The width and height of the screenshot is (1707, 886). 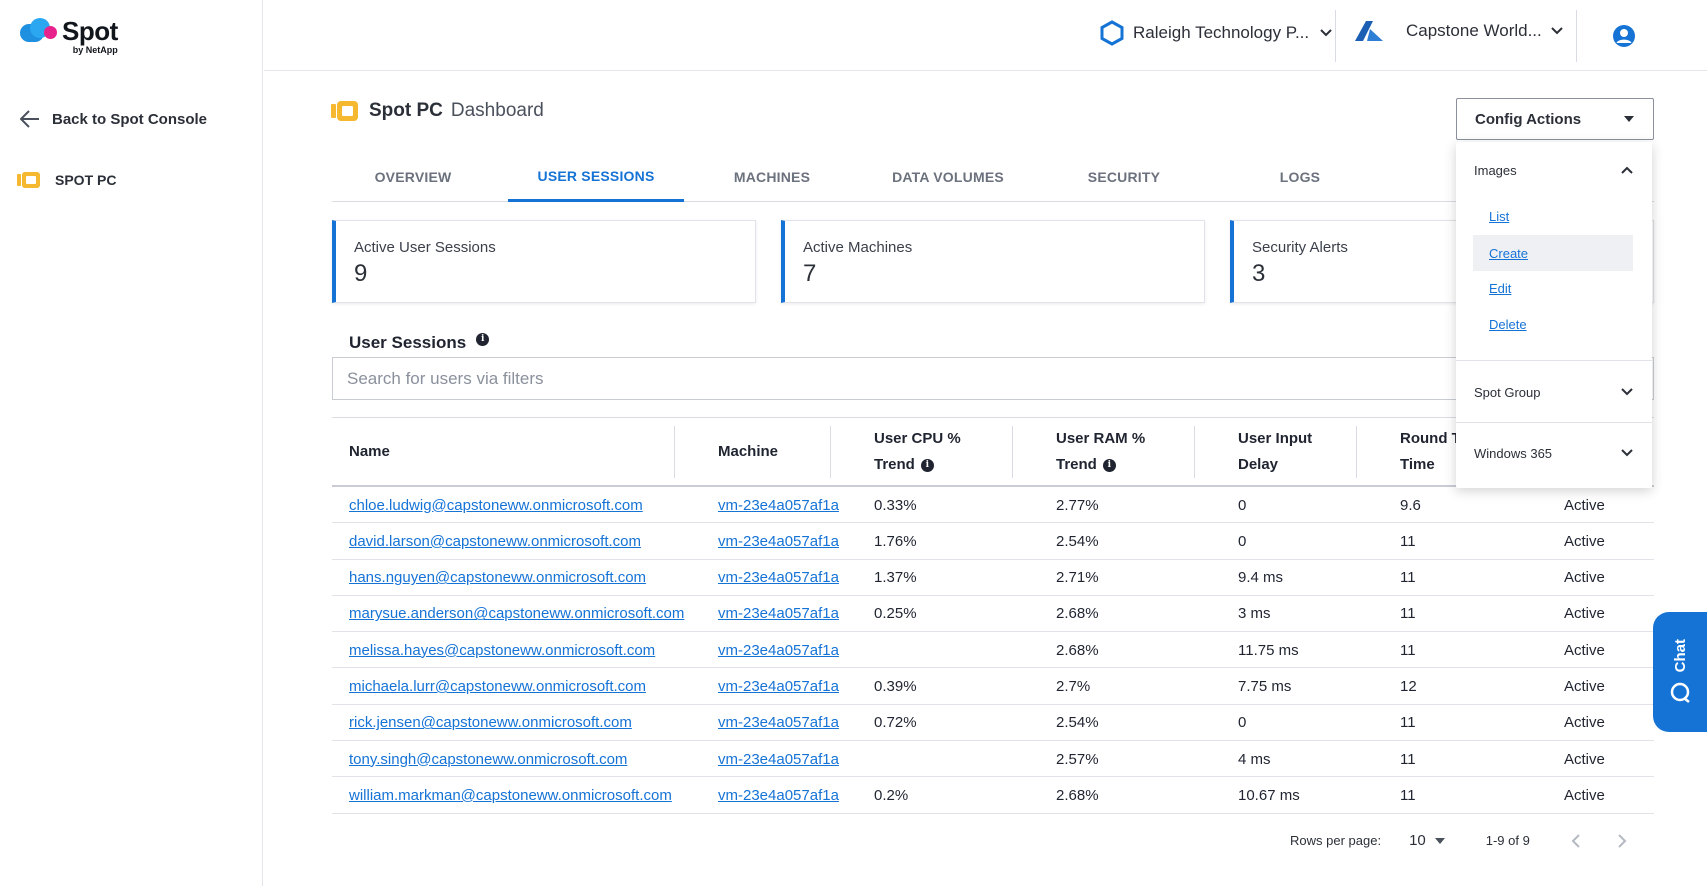 I want to click on back-to-console-link: Back to Spot Console, so click(x=113, y=119).